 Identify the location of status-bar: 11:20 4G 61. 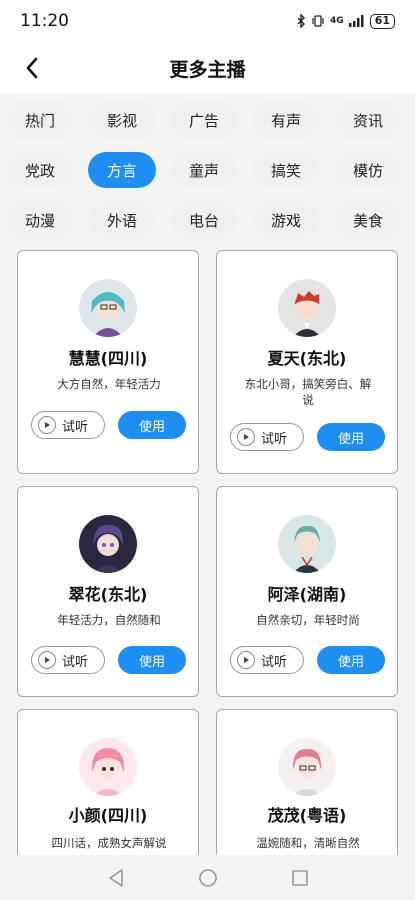
(207, 21).